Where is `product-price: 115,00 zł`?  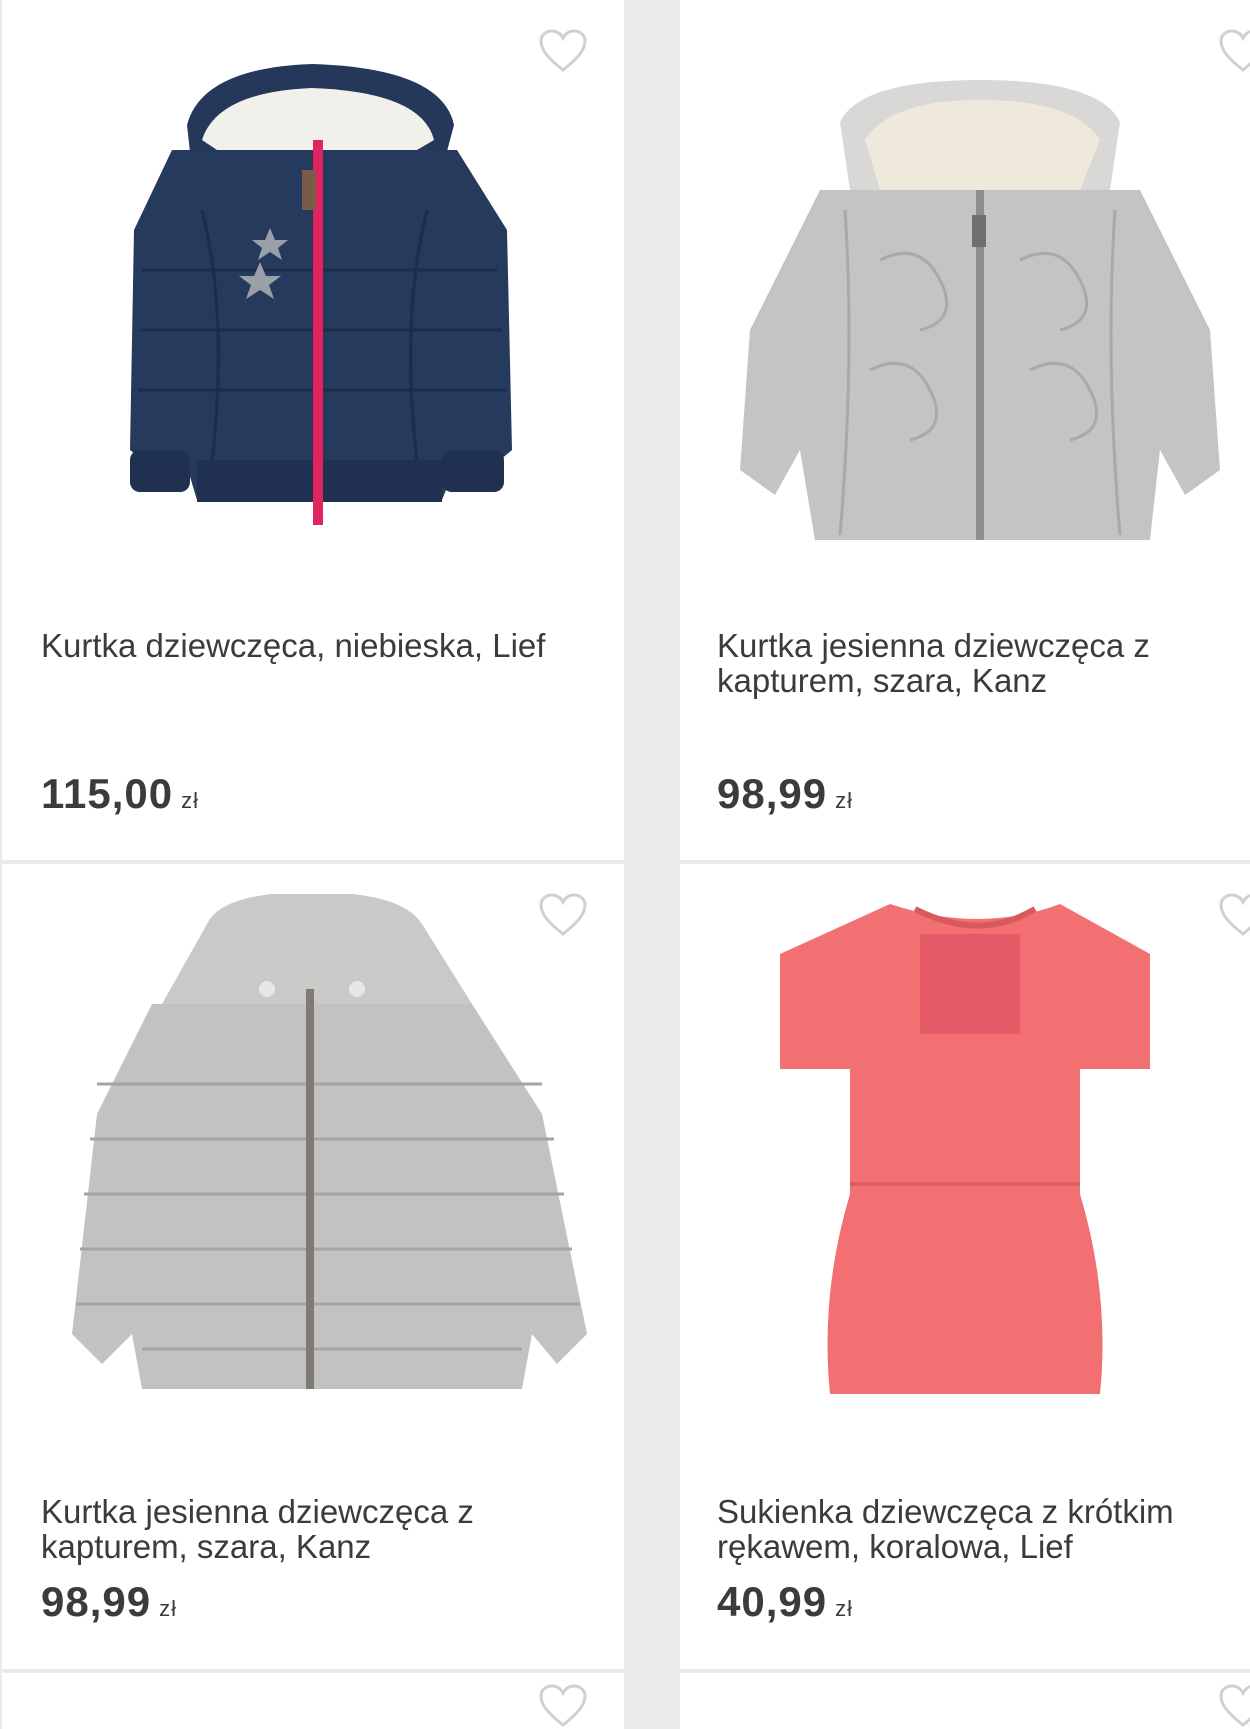 product-price: 115,00 zł is located at coordinates (120, 794).